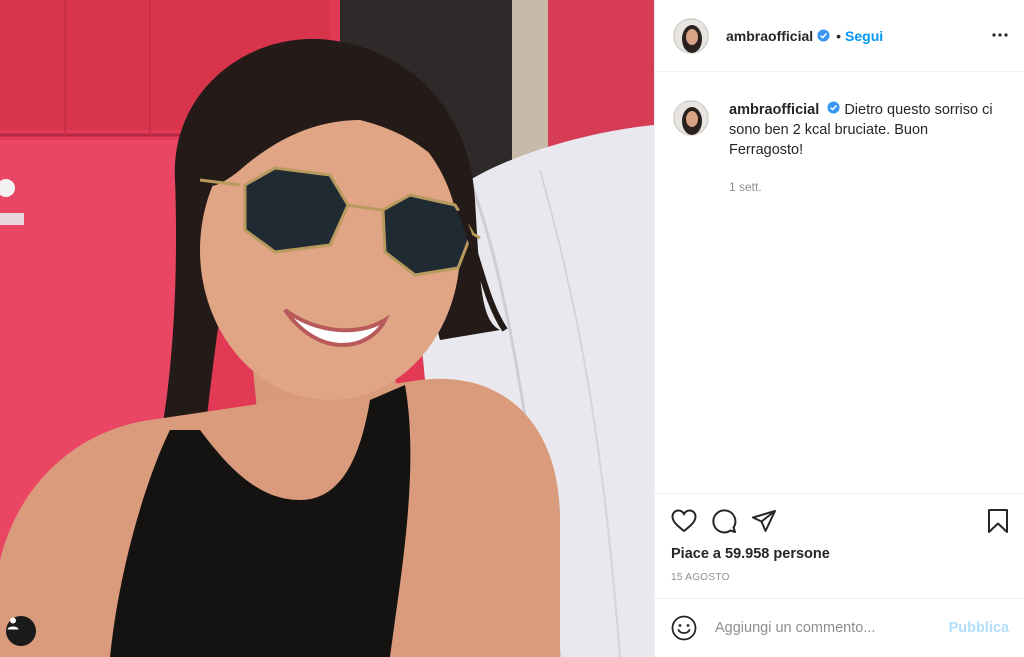  Describe the element at coordinates (769, 36) in the screenshot. I see `header-username: ambraofficial` at that location.